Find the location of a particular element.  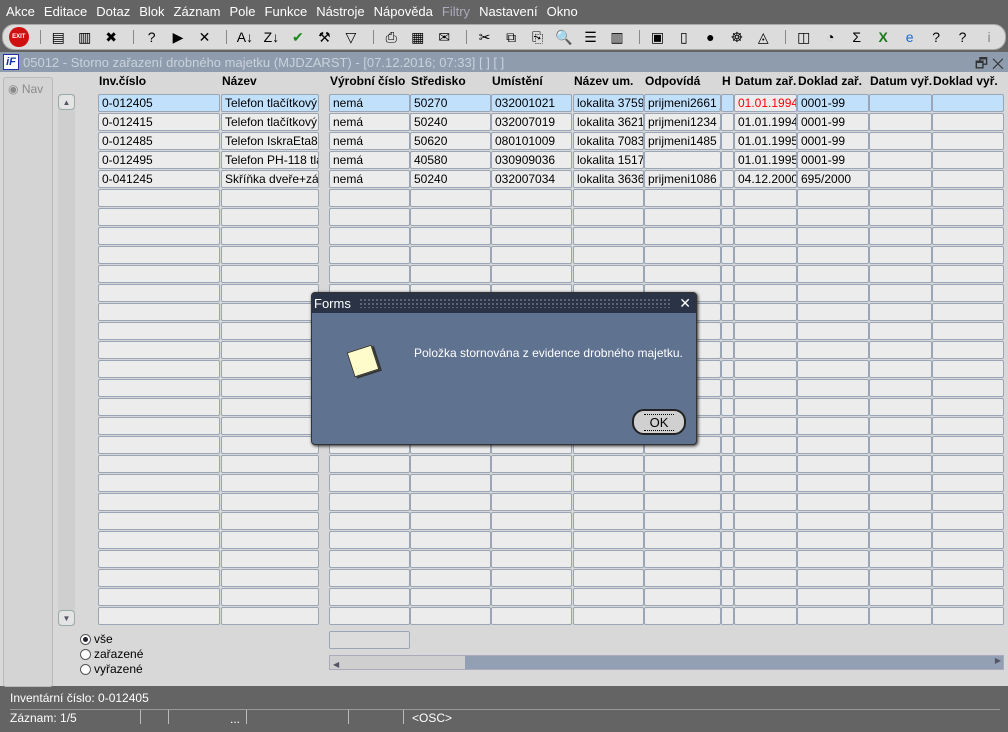

info-icon: i is located at coordinates (988, 37).